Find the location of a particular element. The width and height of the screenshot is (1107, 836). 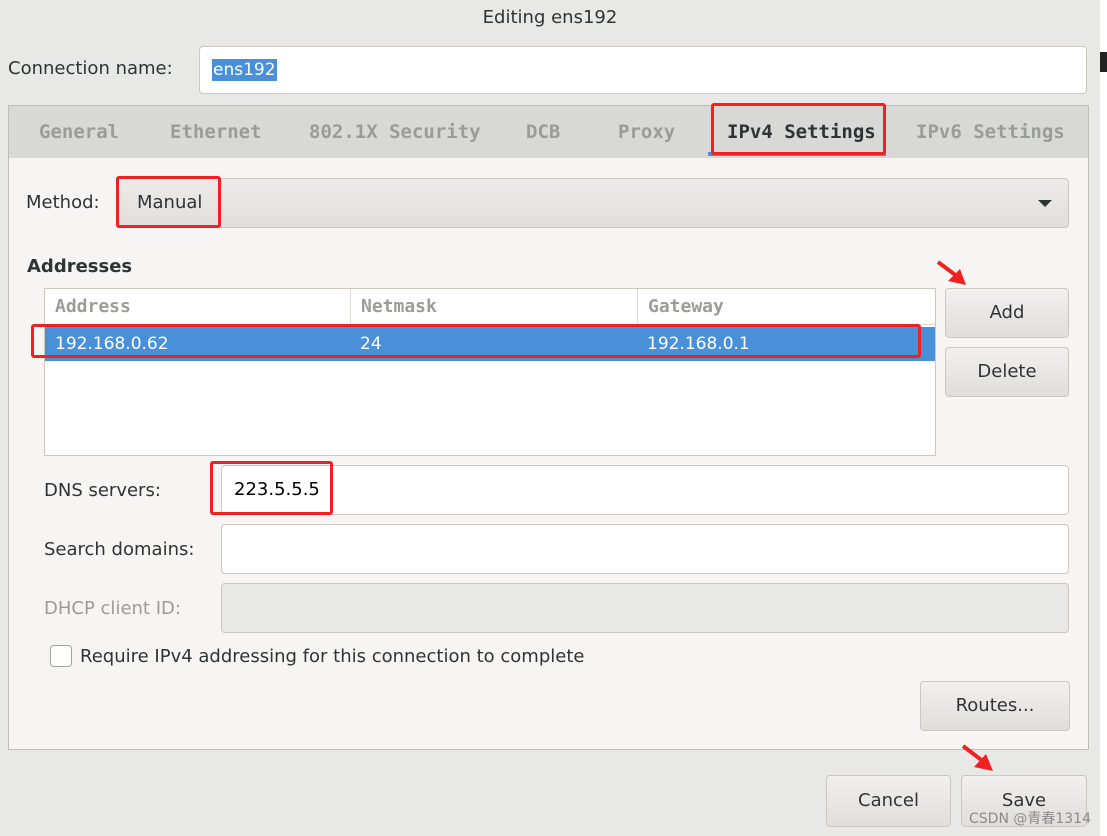

column-header-gateway: Gateway is located at coordinates (786, 307).